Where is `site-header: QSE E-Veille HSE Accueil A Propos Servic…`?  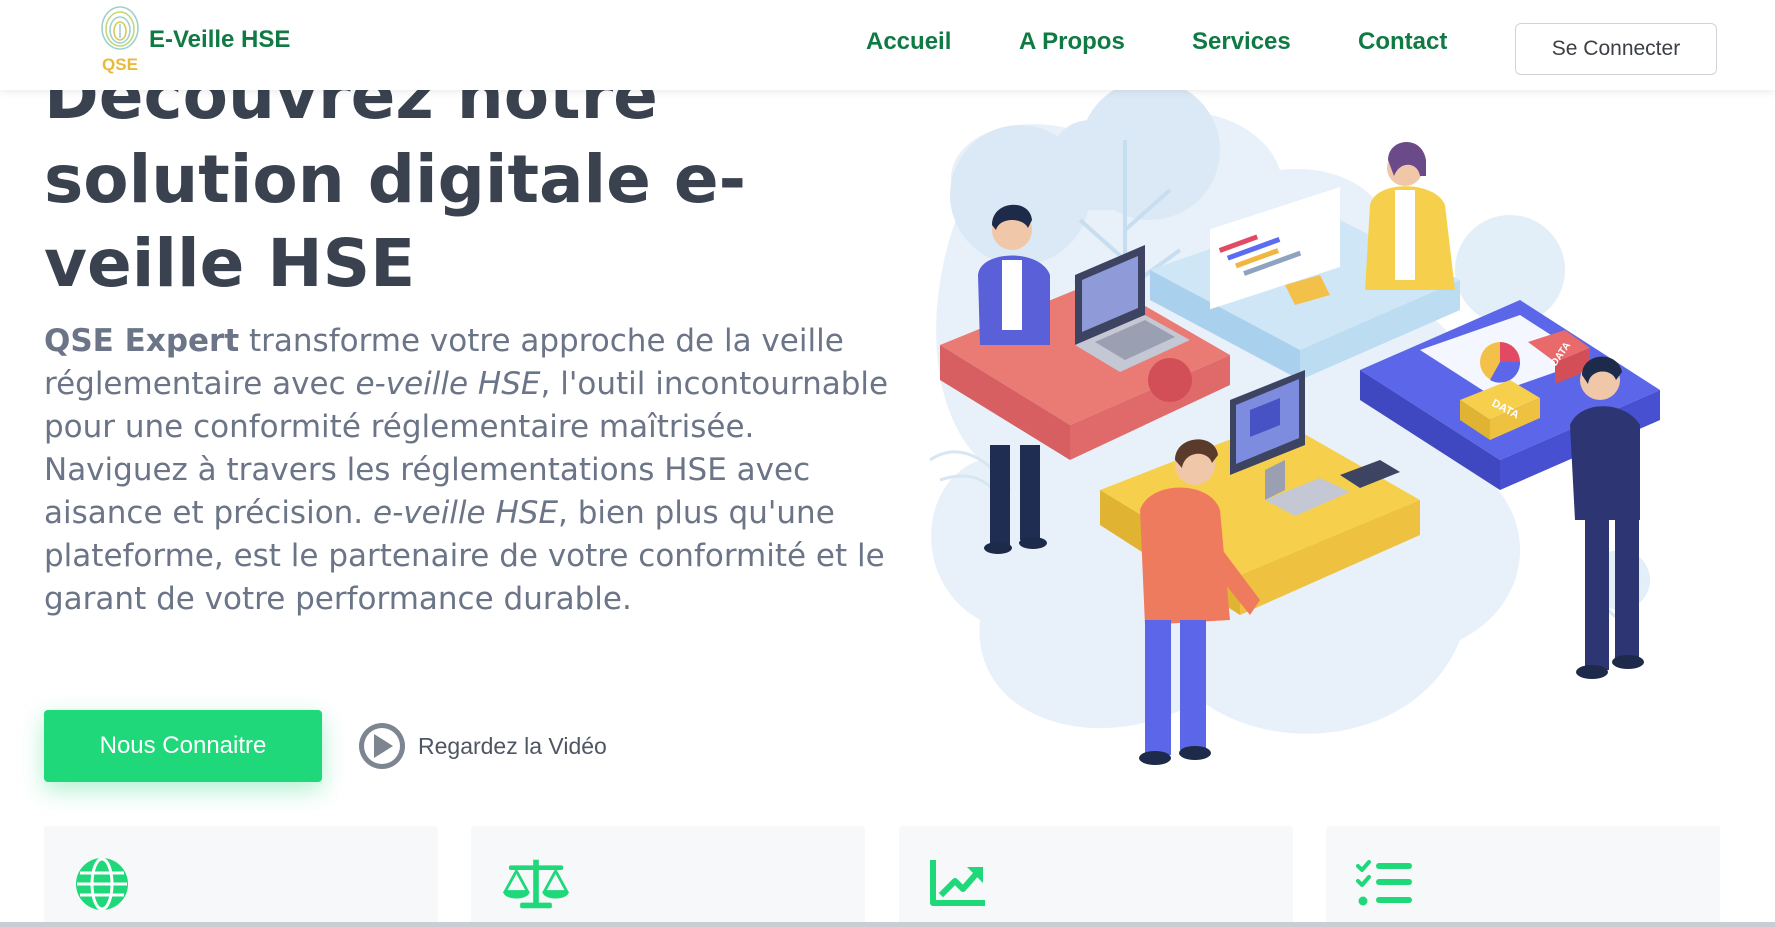 site-header: QSE E-Veille HSE Accueil A Propos Servic… is located at coordinates (887, 45).